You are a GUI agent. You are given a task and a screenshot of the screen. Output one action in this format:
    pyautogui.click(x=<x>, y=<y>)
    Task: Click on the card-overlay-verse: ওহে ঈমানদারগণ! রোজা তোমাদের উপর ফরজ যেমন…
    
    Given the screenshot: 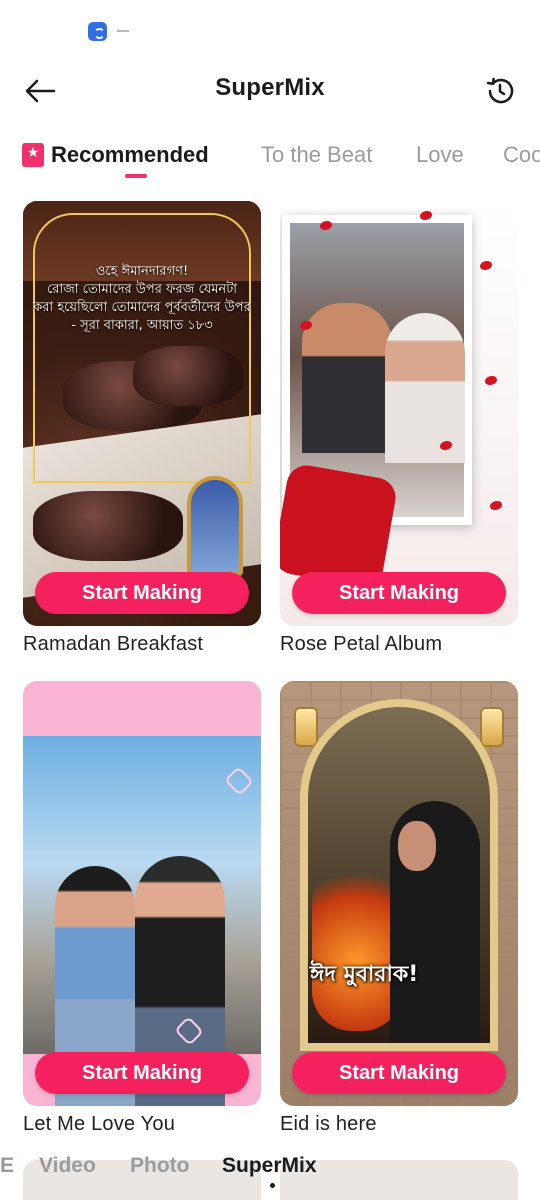 What is the action you would take?
    pyautogui.click(x=142, y=299)
    